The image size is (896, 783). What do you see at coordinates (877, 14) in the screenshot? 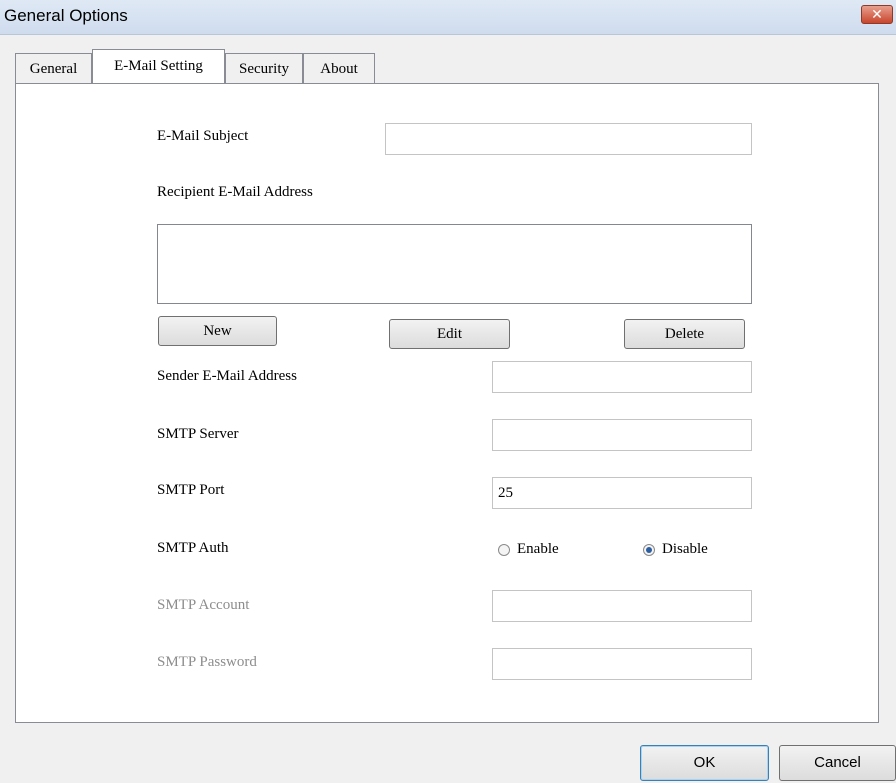
I see `close-icon: ✕` at bounding box center [877, 14].